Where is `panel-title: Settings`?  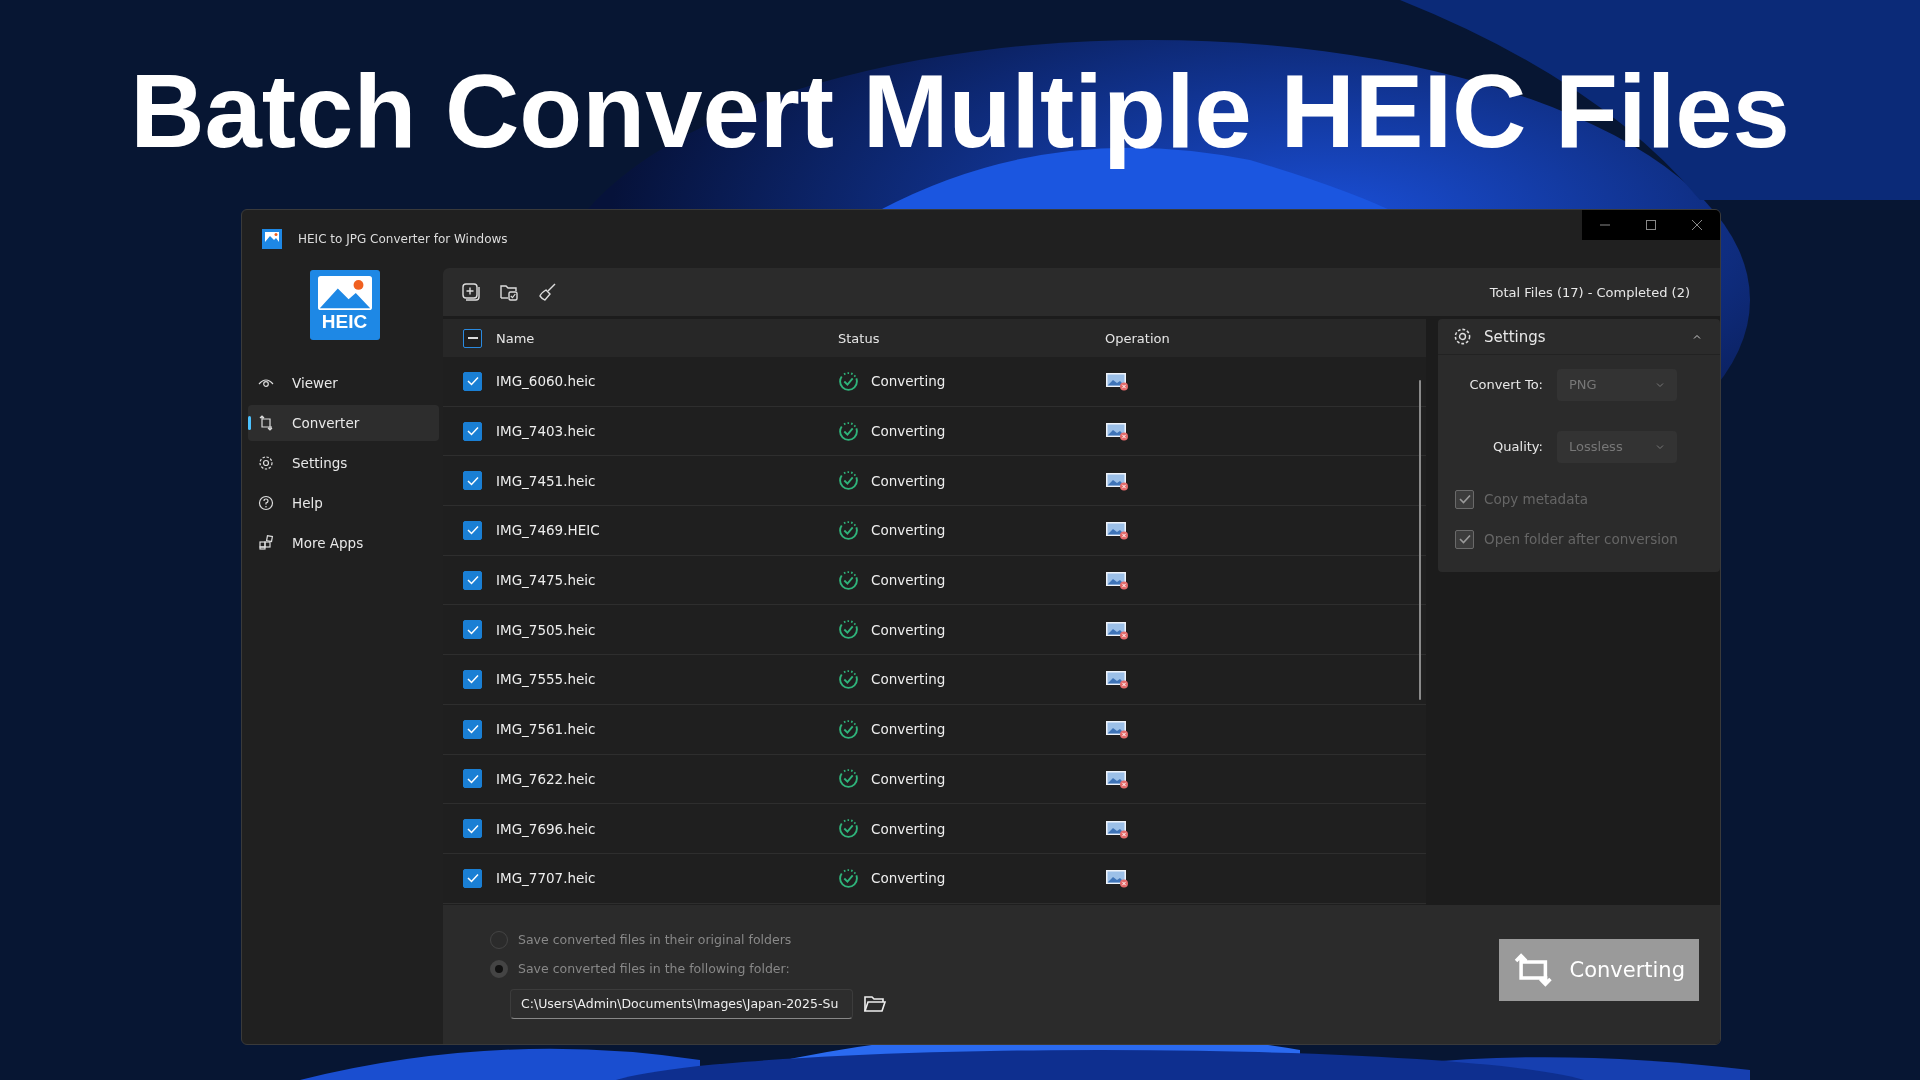 panel-title: Settings is located at coordinates (1515, 336).